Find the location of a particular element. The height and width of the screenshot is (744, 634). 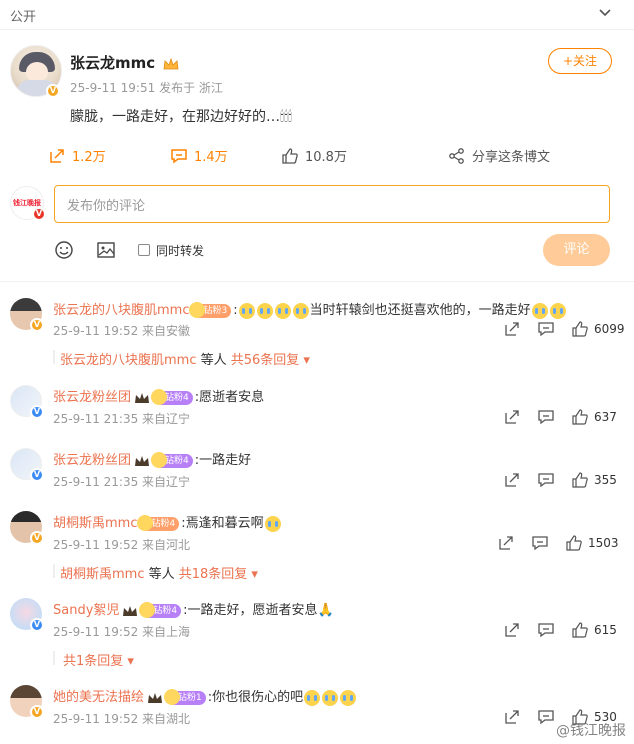

comment-actions: 615 is located at coordinates (560, 630).